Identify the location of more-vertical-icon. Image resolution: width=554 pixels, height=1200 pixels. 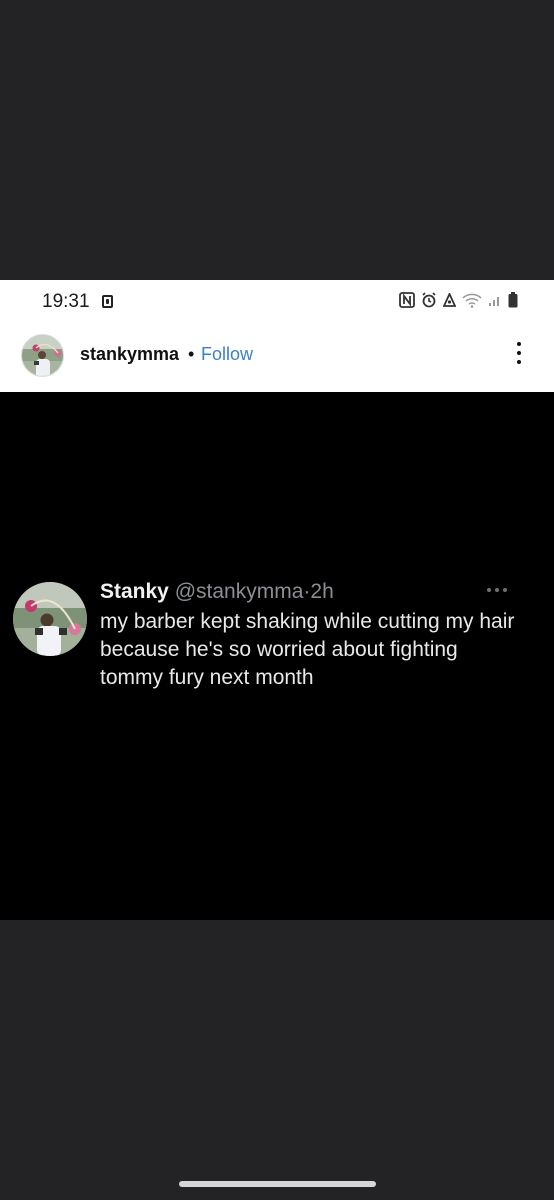
(519, 357).